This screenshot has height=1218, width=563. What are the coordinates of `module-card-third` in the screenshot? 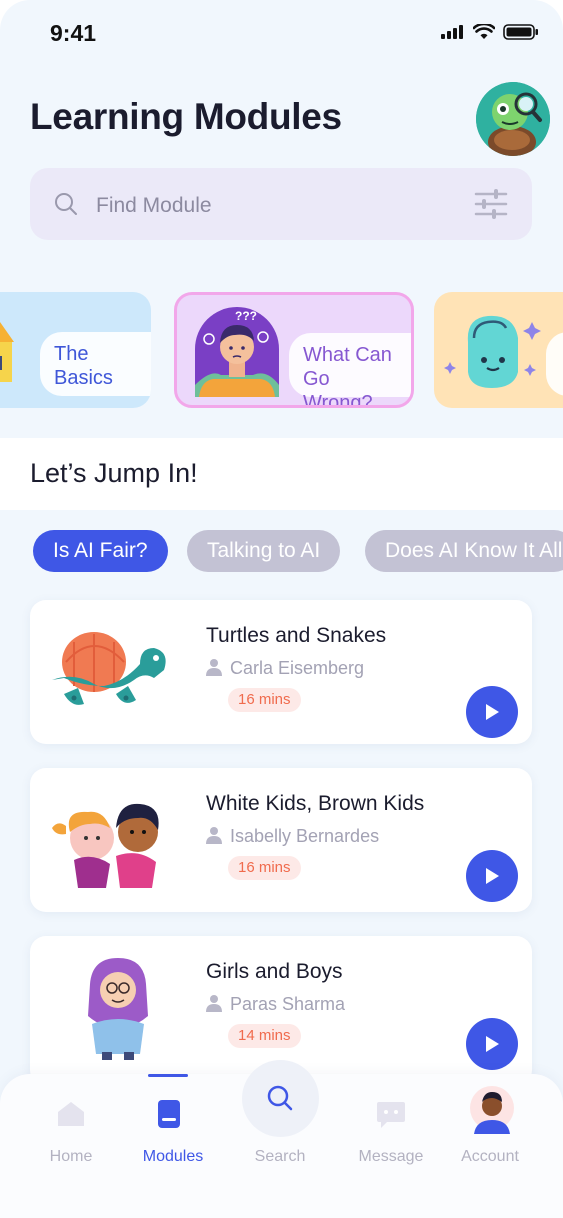 It's located at (498, 350).